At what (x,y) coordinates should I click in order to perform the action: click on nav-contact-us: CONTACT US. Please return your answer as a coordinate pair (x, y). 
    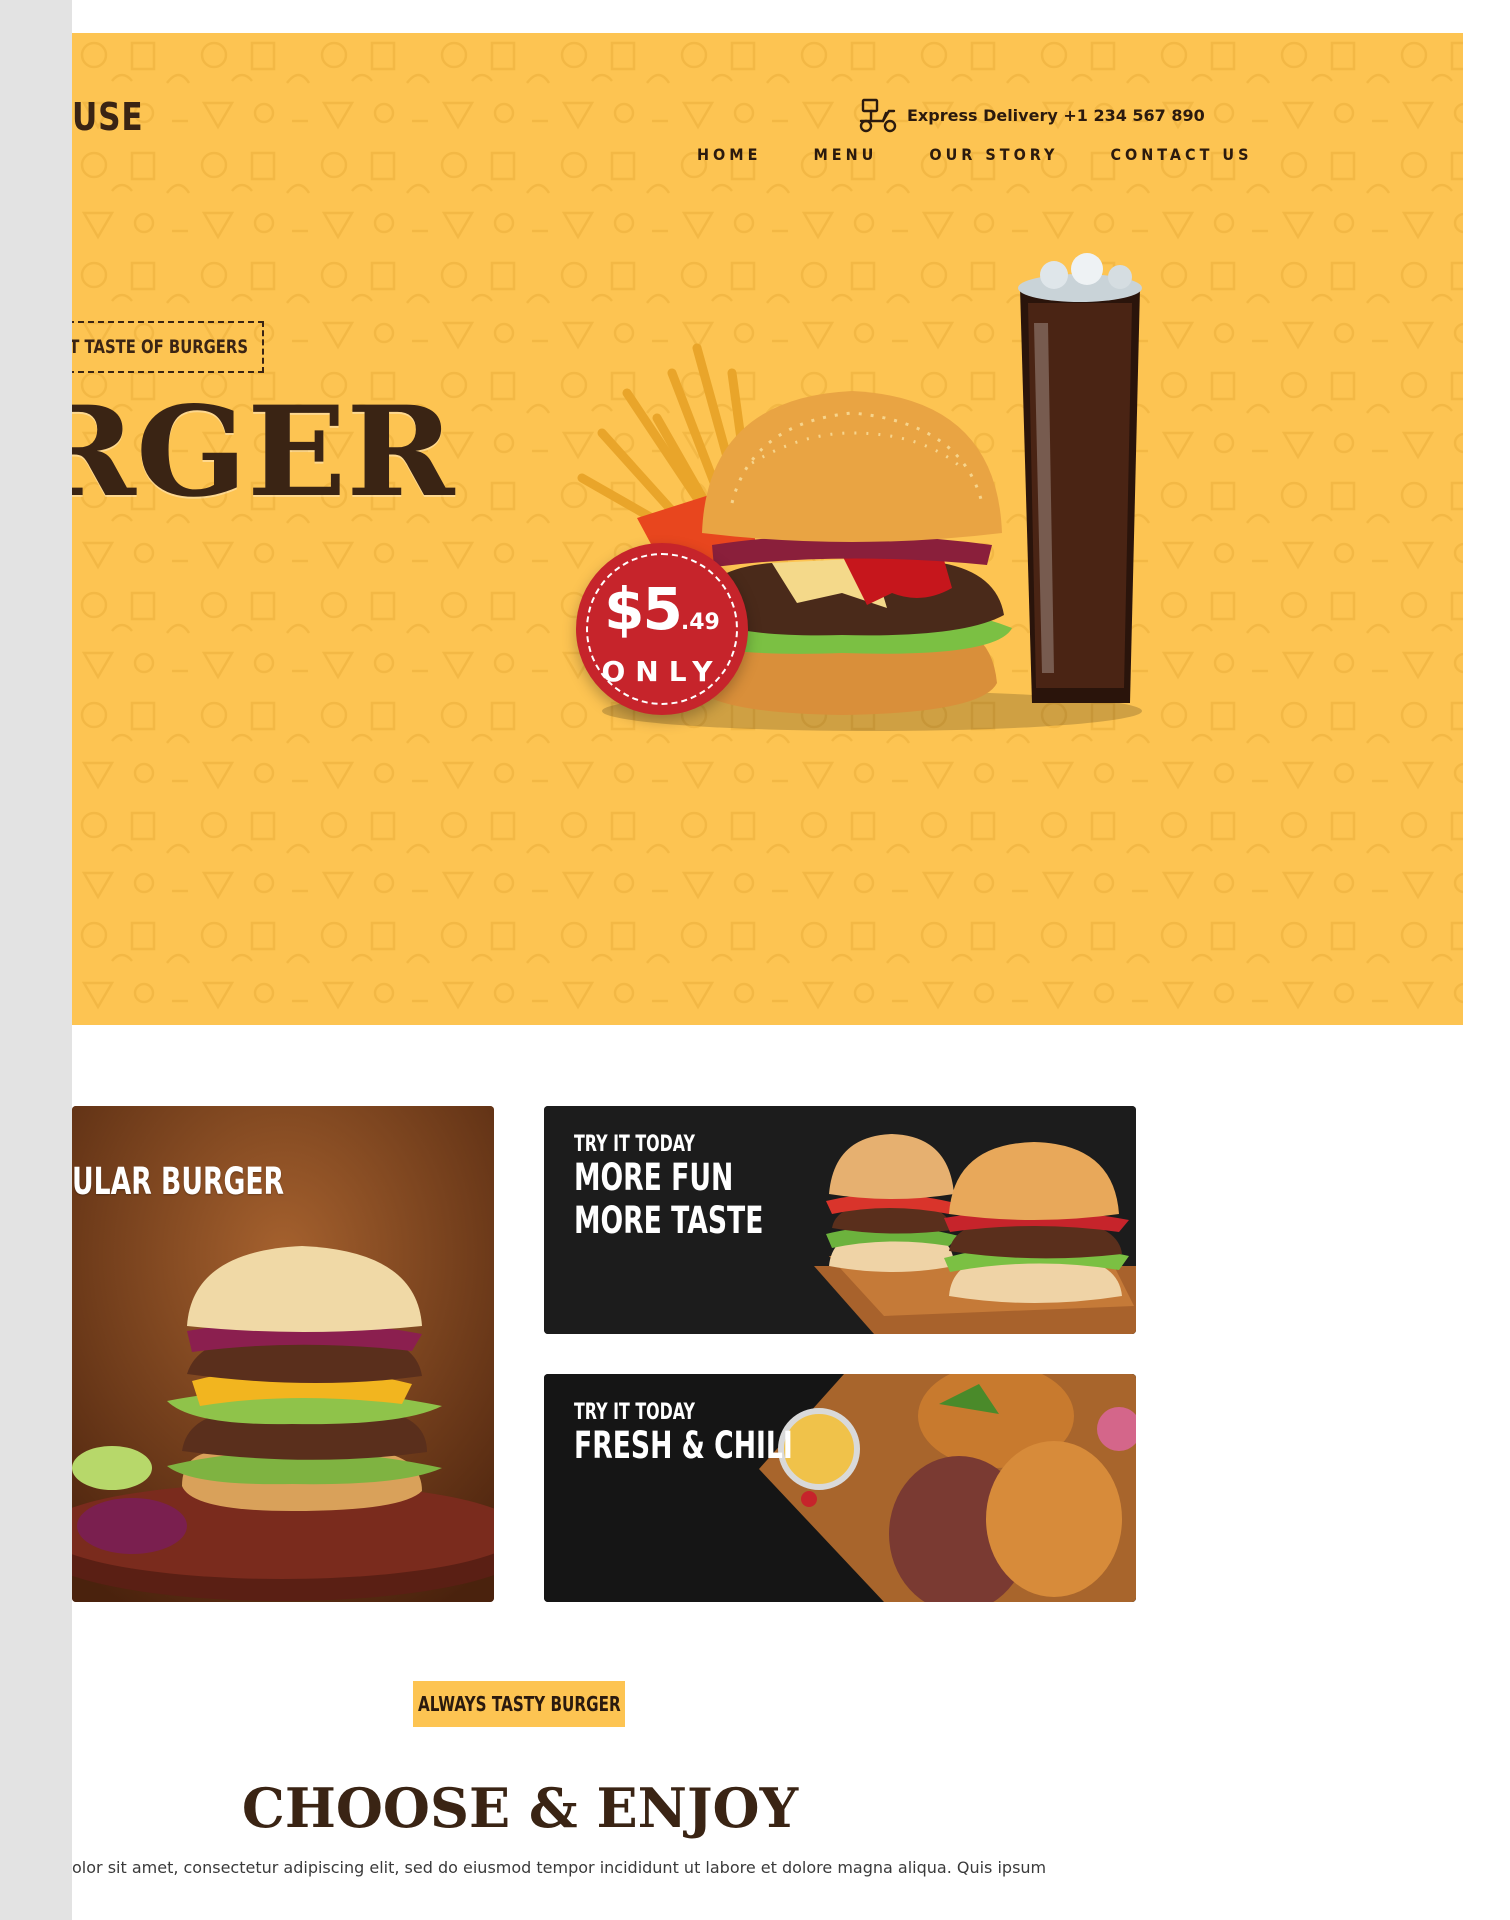
    Looking at the image, I should click on (1181, 154).